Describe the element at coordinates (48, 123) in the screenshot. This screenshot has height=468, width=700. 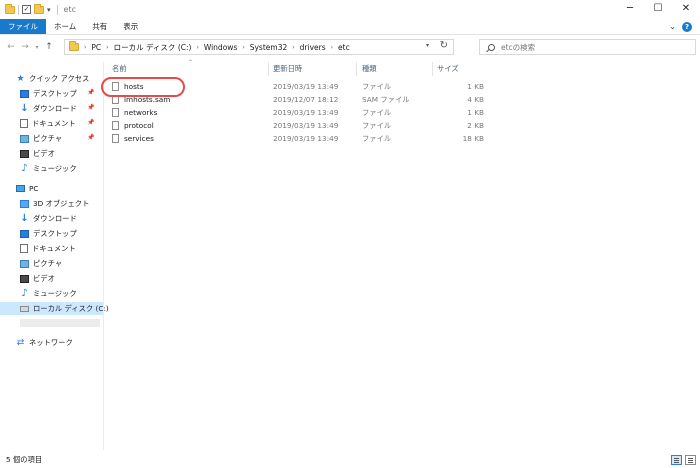
I see `nav-quick-documents: ドキュメント` at that location.